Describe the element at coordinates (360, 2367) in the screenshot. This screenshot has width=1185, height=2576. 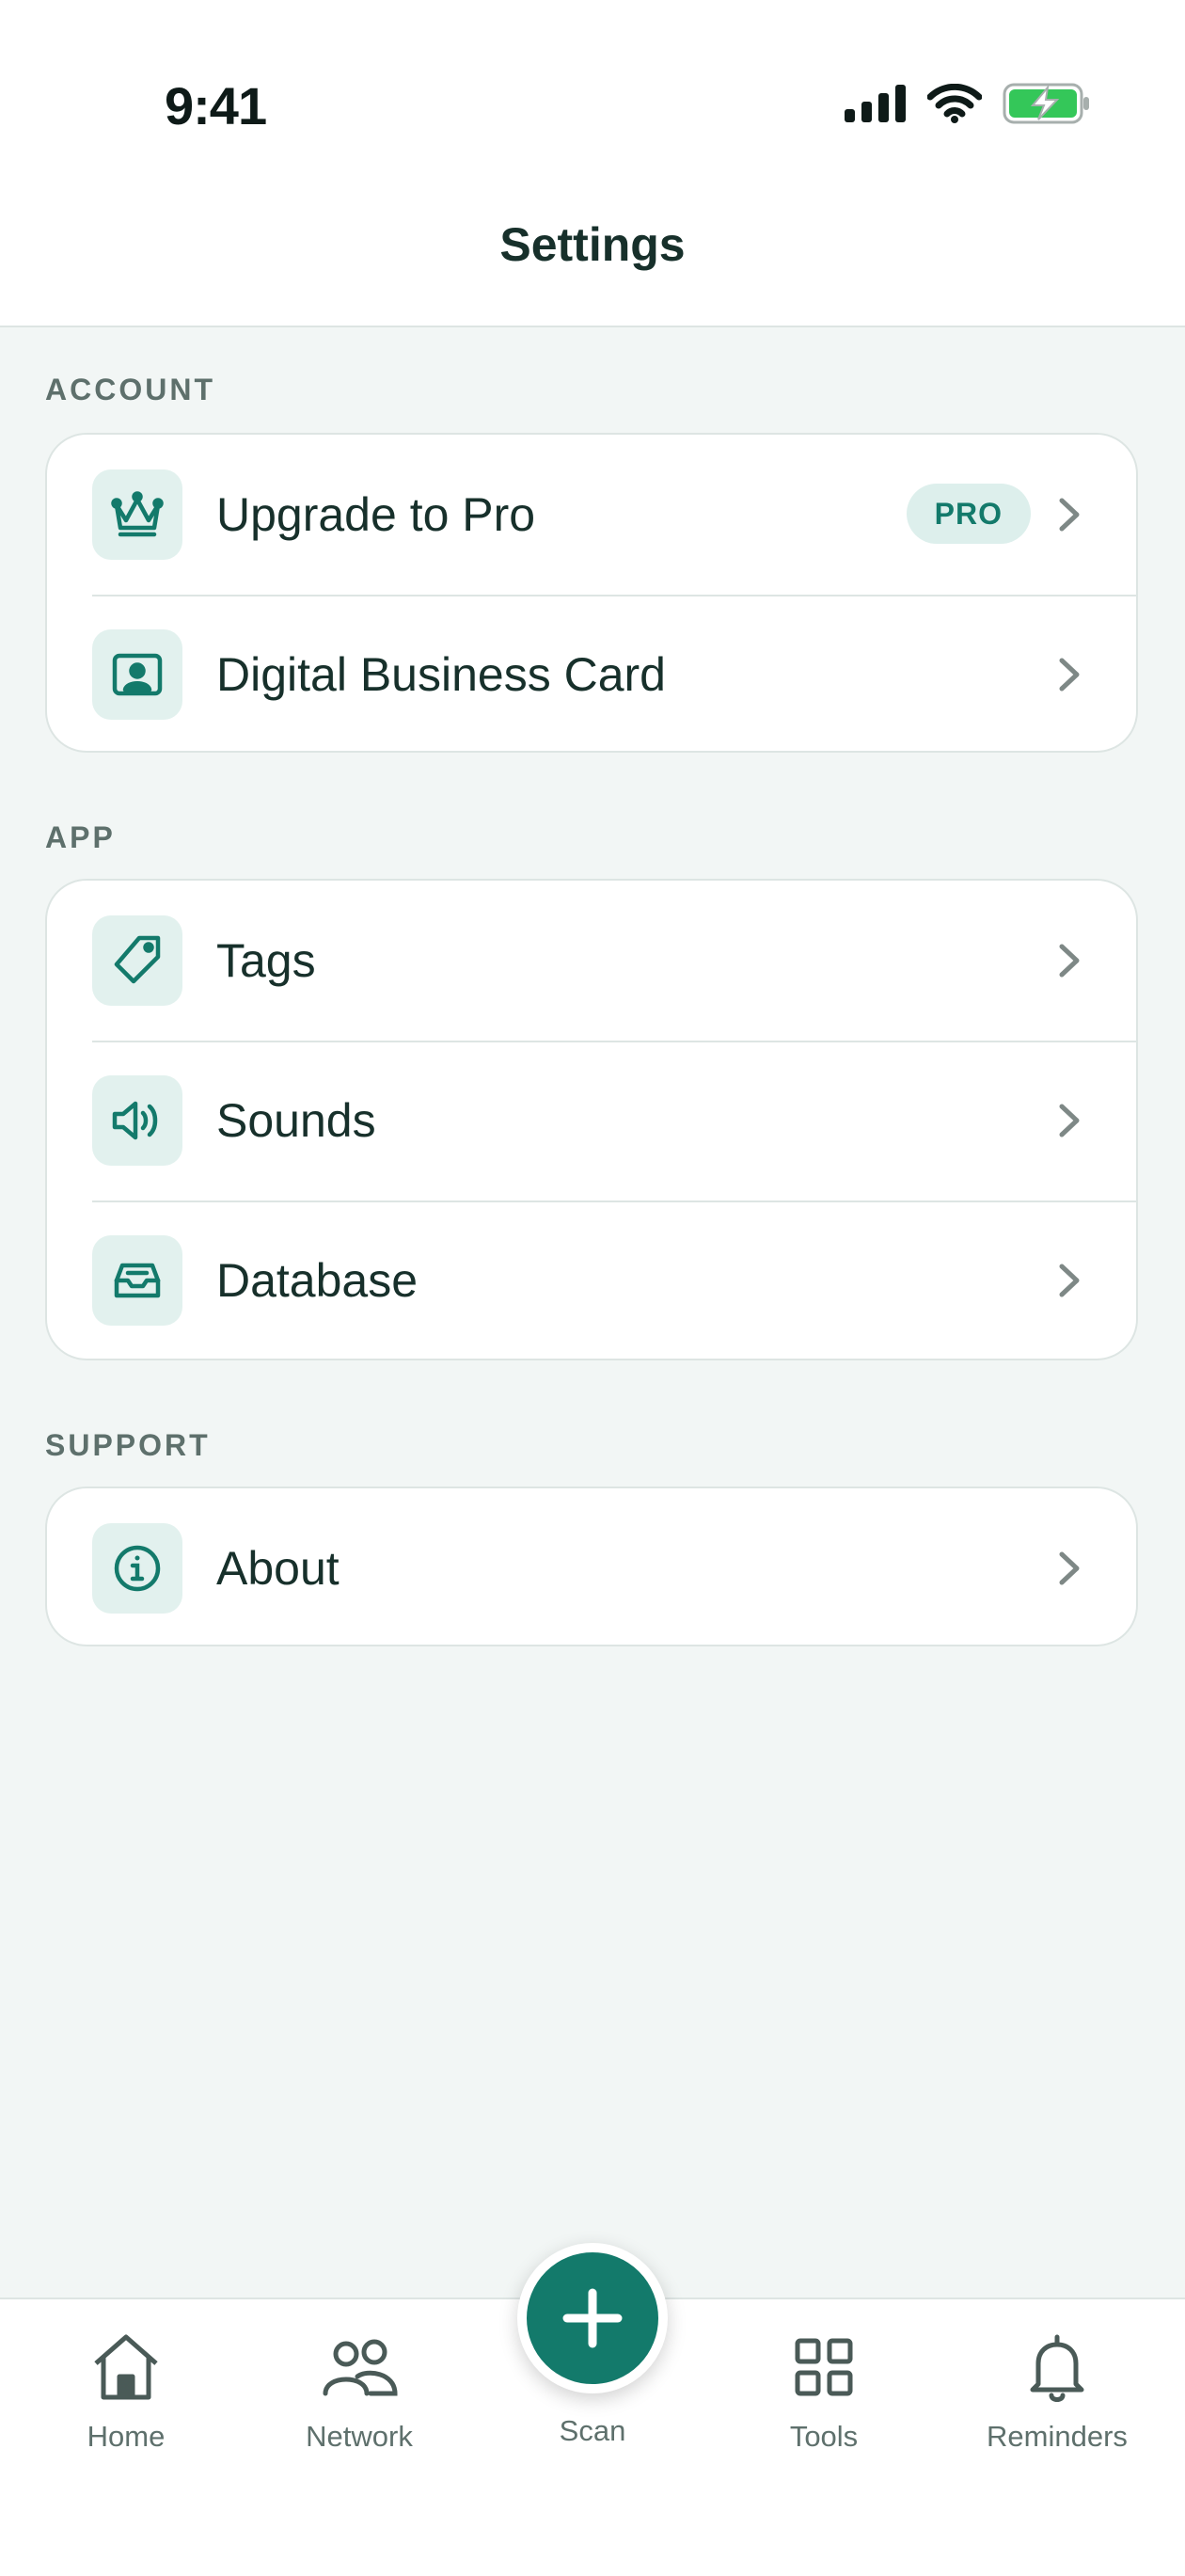
I see `people-icon` at that location.